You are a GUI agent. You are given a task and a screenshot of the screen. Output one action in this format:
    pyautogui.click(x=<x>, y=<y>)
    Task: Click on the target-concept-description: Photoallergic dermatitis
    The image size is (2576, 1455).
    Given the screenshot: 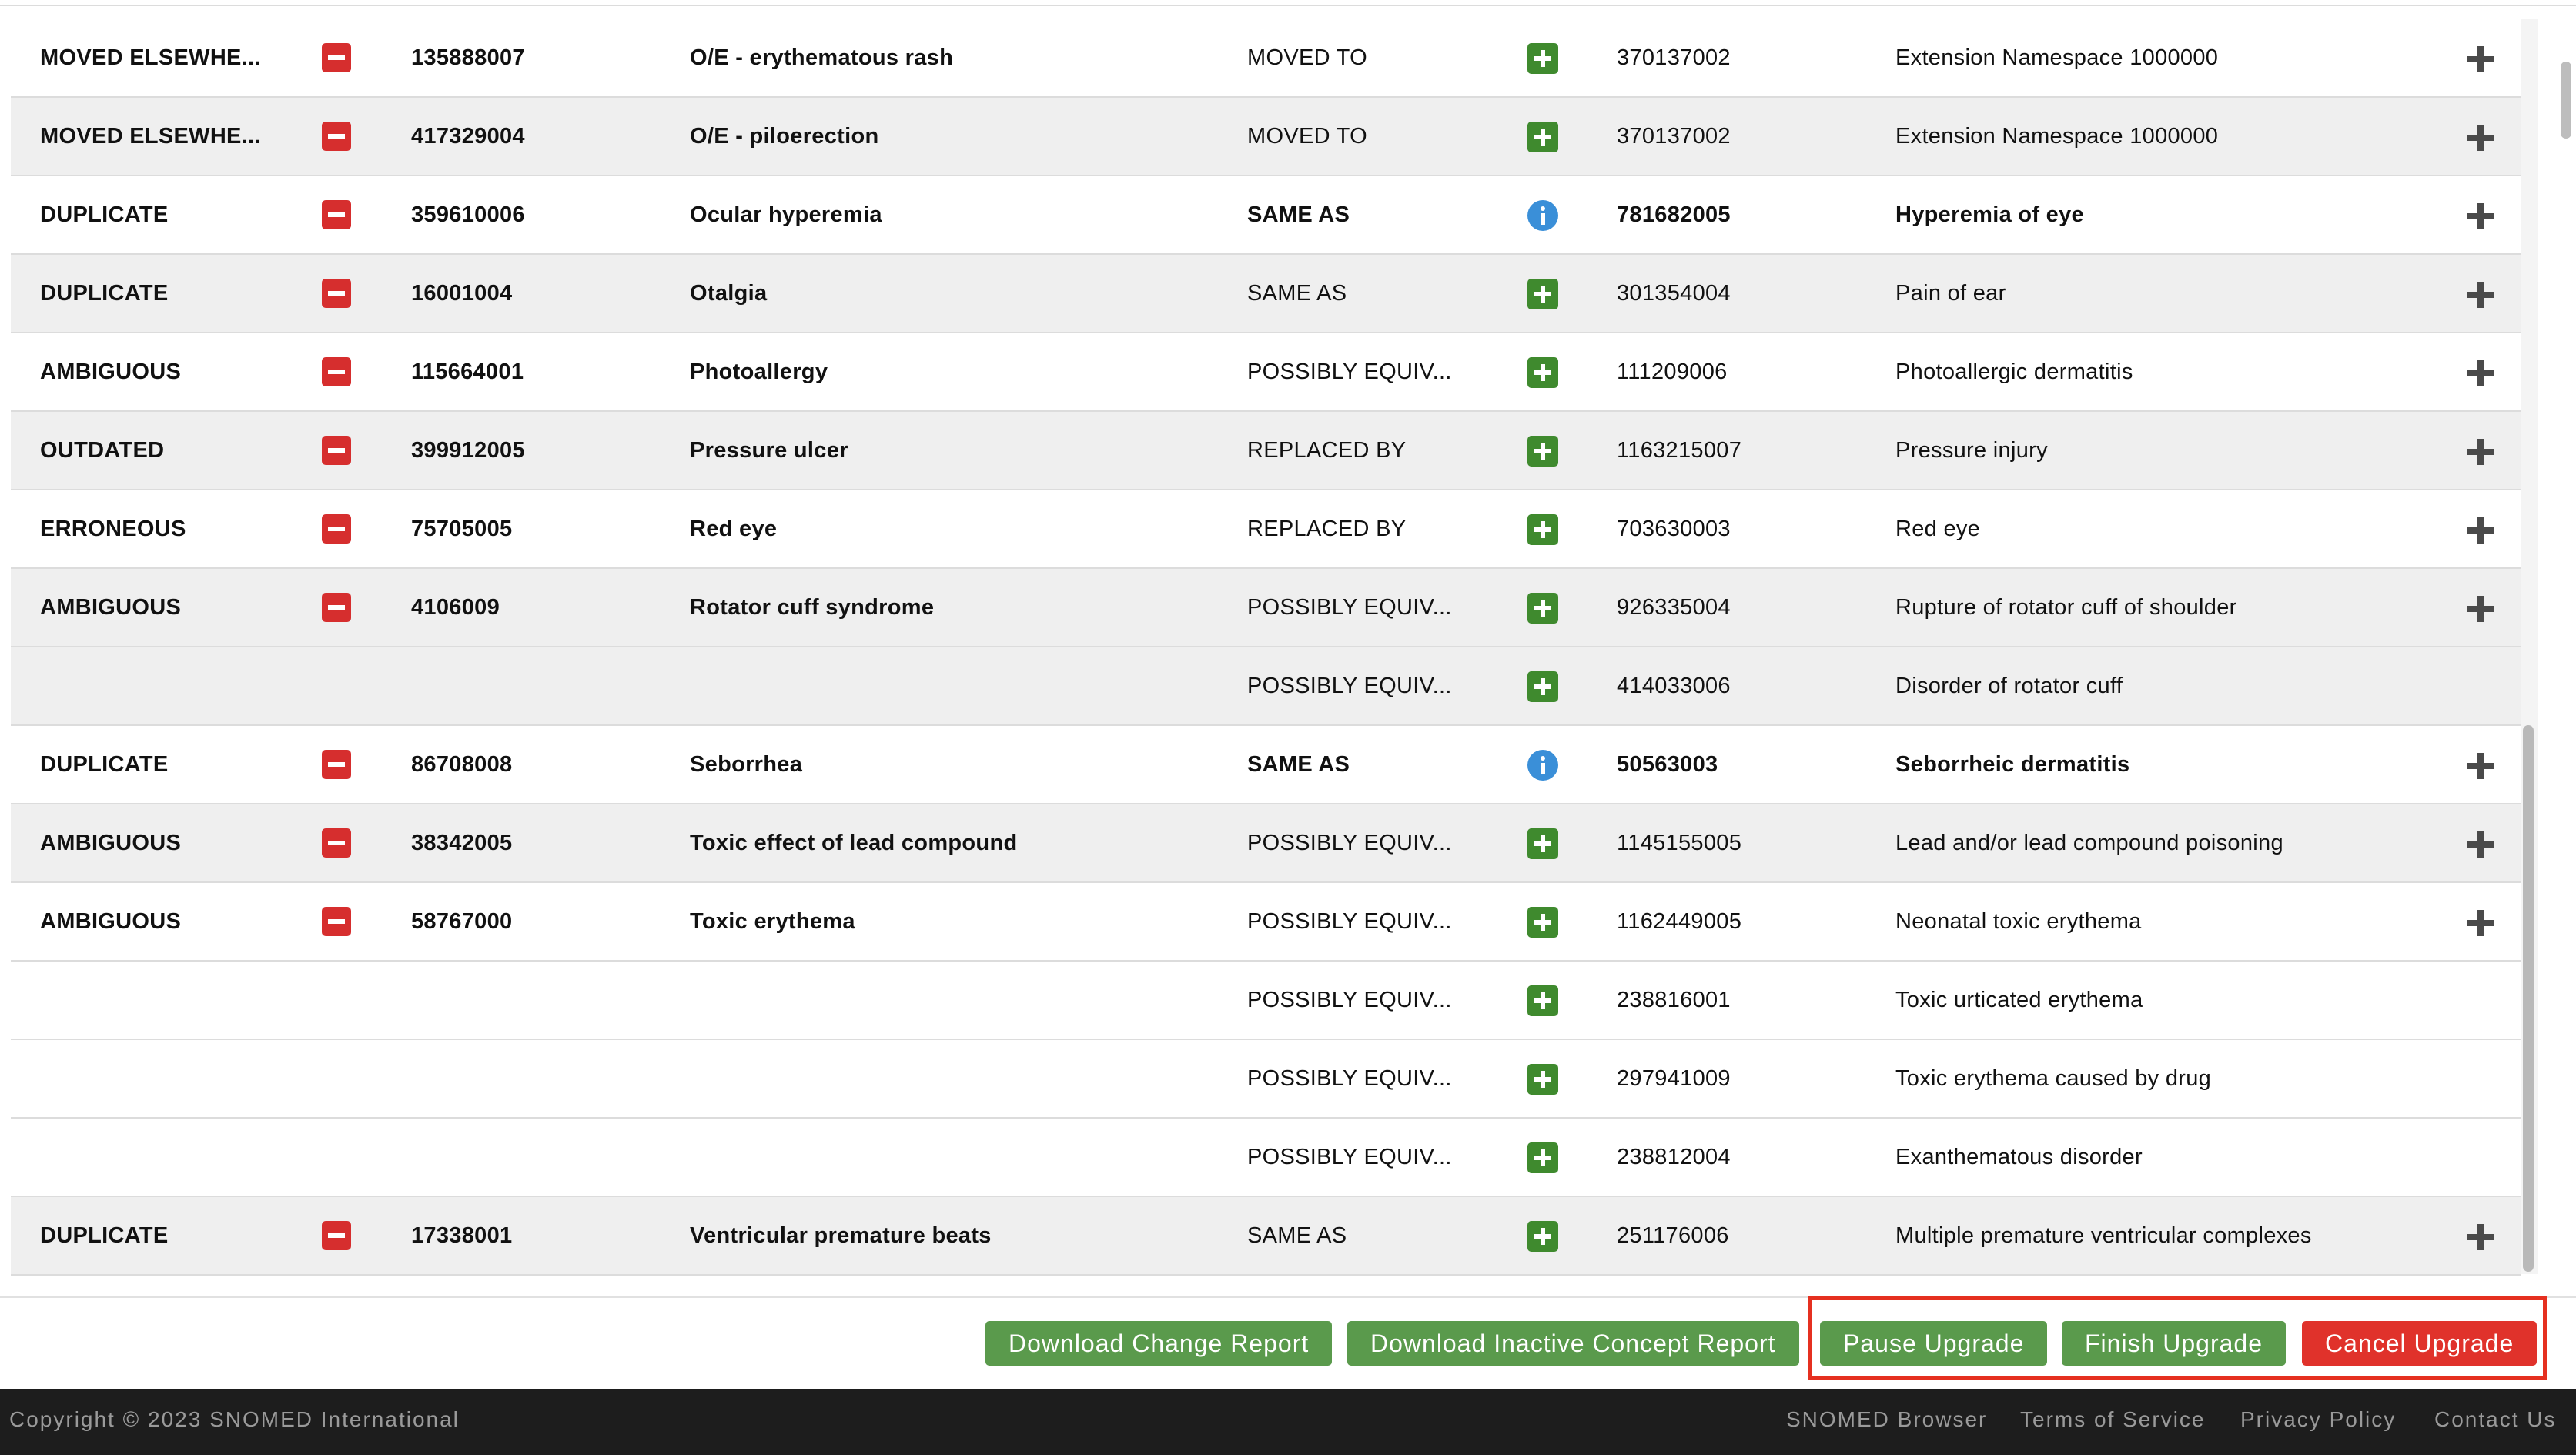 What is the action you would take?
    pyautogui.click(x=2014, y=372)
    